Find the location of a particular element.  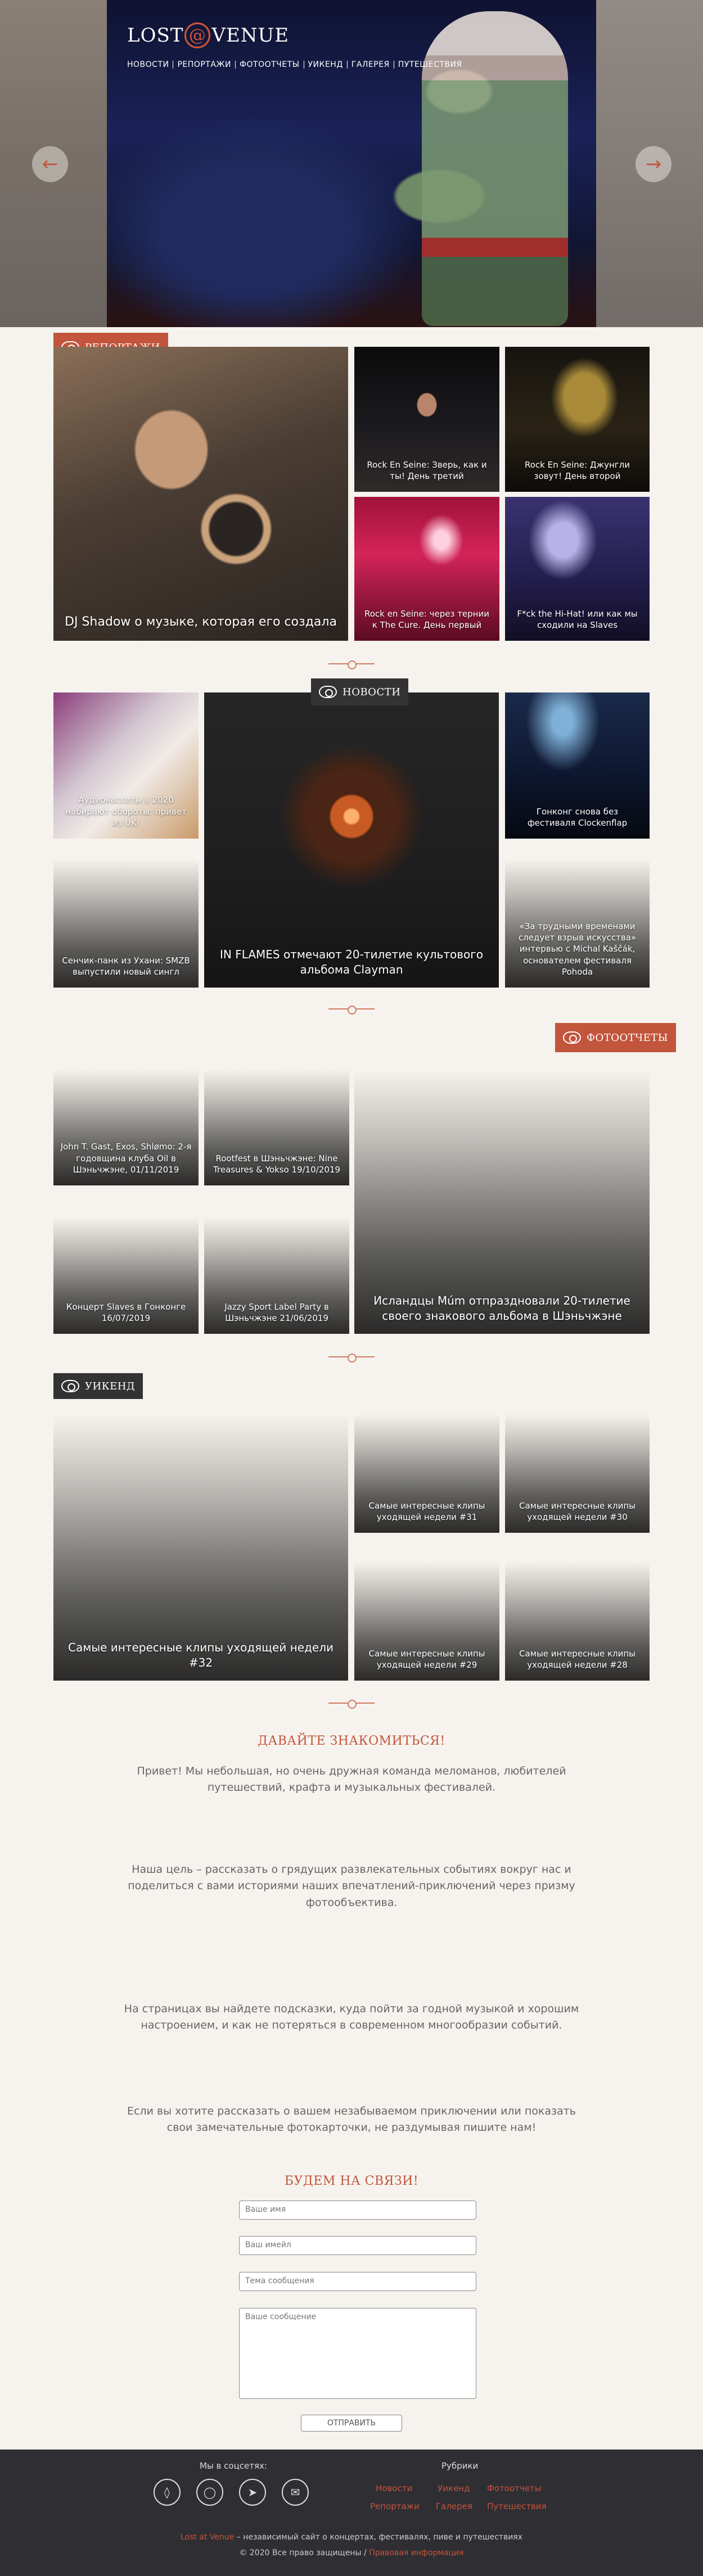

report-card-title: DJ Shadow о музыке, которая его создала is located at coordinates (201, 622).